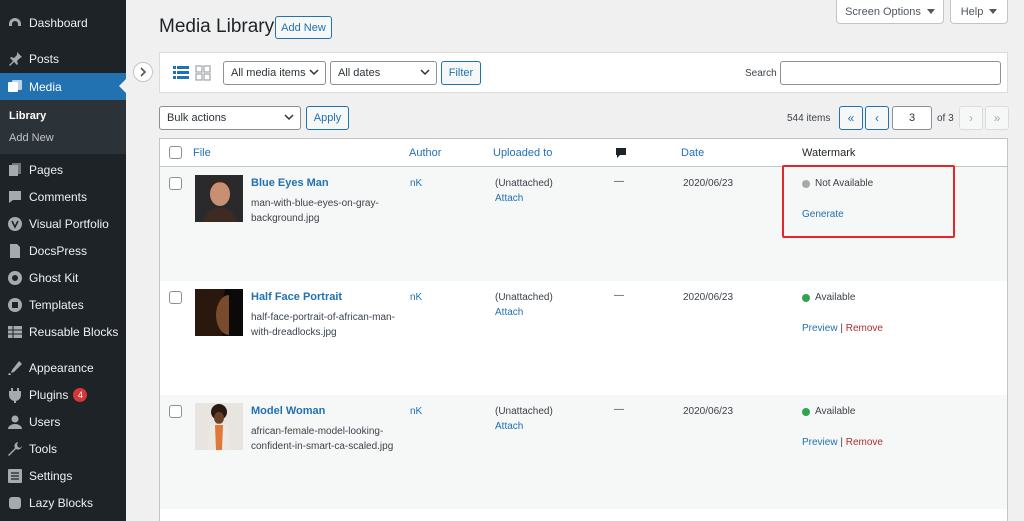  I want to click on sidebar-item-docspress: DocsPress, so click(63, 250).